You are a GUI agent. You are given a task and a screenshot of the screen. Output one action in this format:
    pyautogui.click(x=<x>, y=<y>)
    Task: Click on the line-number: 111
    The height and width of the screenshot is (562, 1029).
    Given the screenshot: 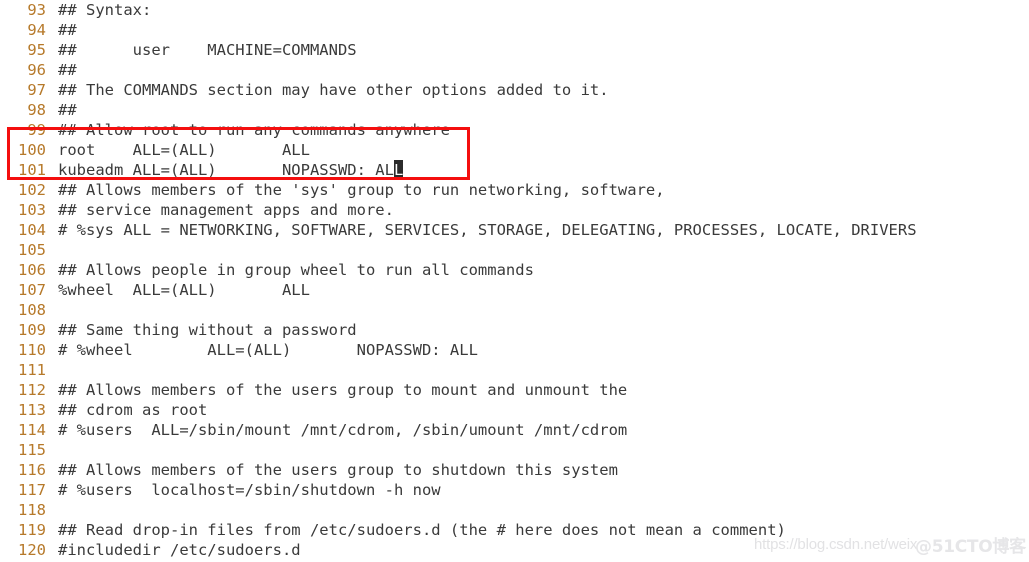 What is the action you would take?
    pyautogui.click(x=32, y=370)
    